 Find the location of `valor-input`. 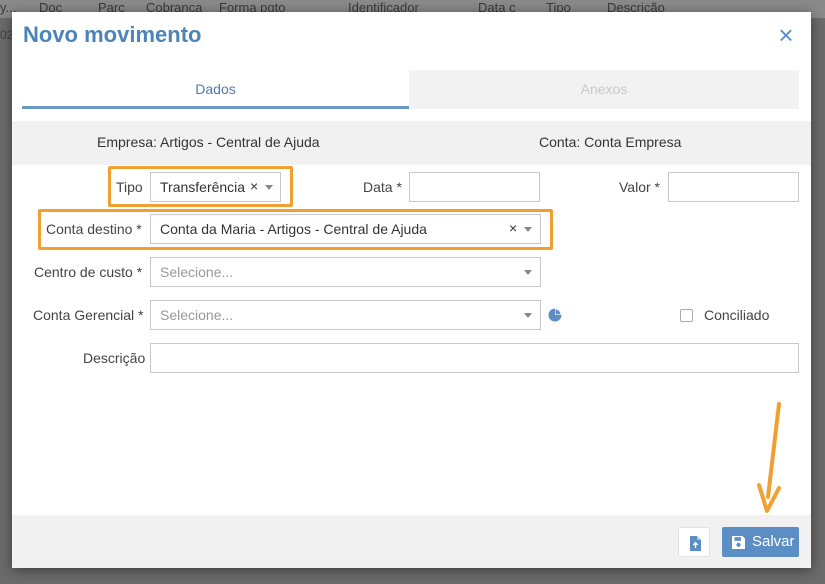

valor-input is located at coordinates (733, 187).